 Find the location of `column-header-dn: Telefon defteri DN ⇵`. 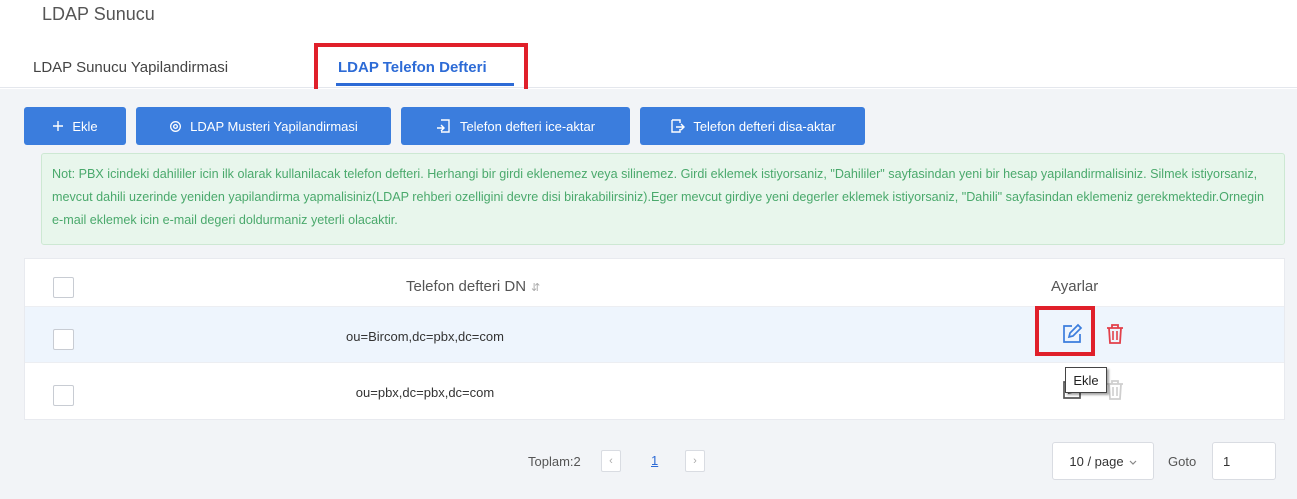

column-header-dn: Telefon defteri DN ⇵ is located at coordinates (473, 286).